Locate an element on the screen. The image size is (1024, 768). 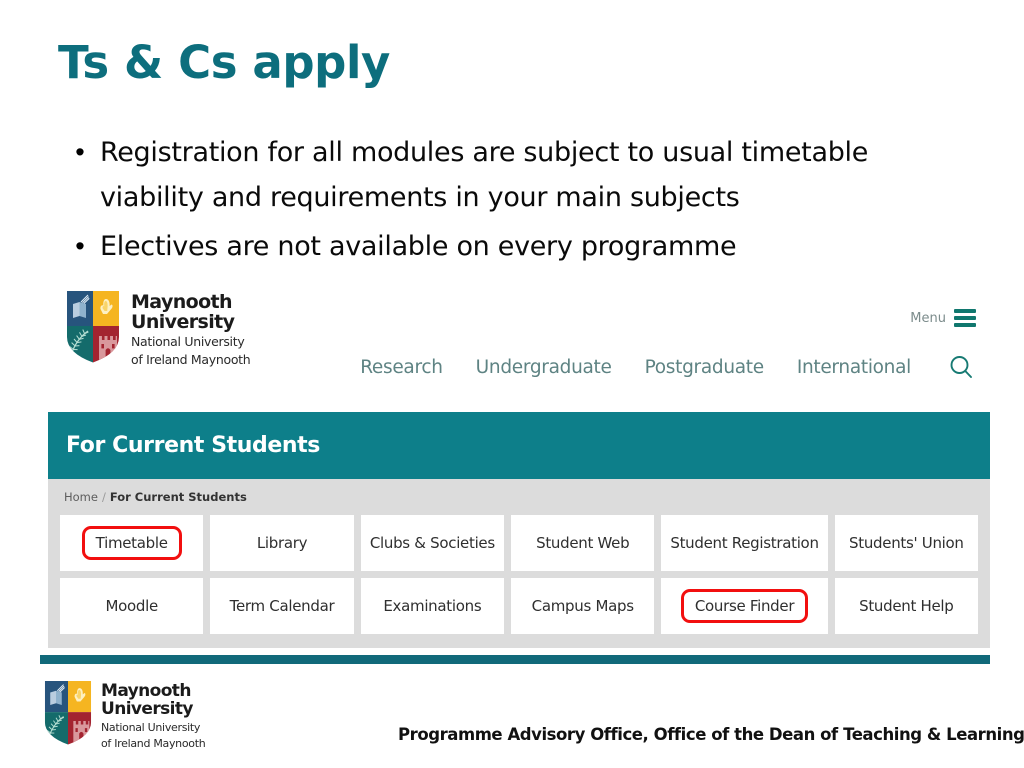
tile-label: Timetable is located at coordinates (131, 543).